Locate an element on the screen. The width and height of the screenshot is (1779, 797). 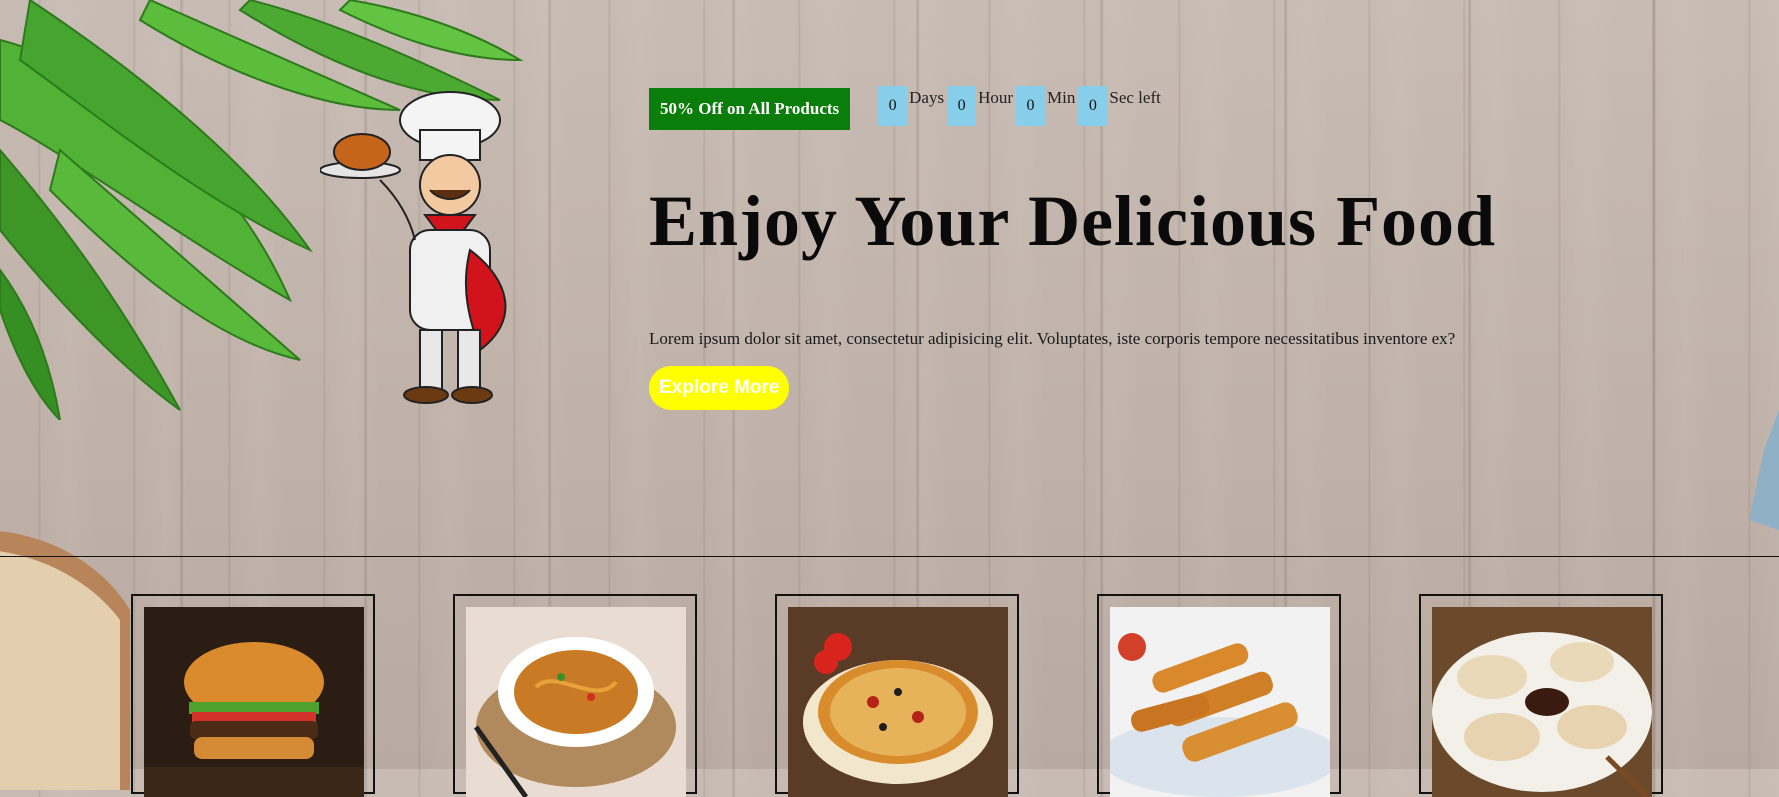
product-card-pizza is located at coordinates (897, 695).